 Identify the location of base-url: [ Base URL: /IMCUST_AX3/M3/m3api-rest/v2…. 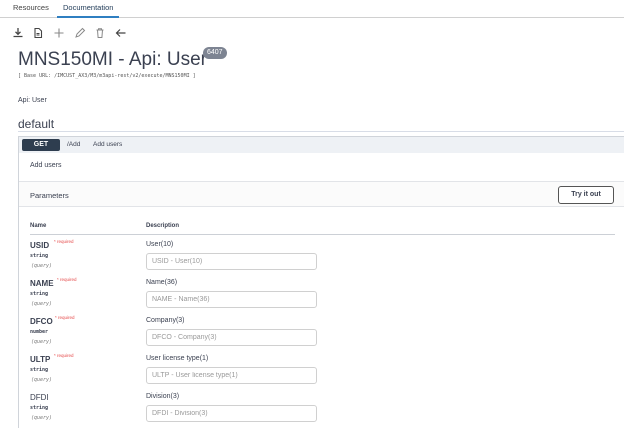
(107, 76).